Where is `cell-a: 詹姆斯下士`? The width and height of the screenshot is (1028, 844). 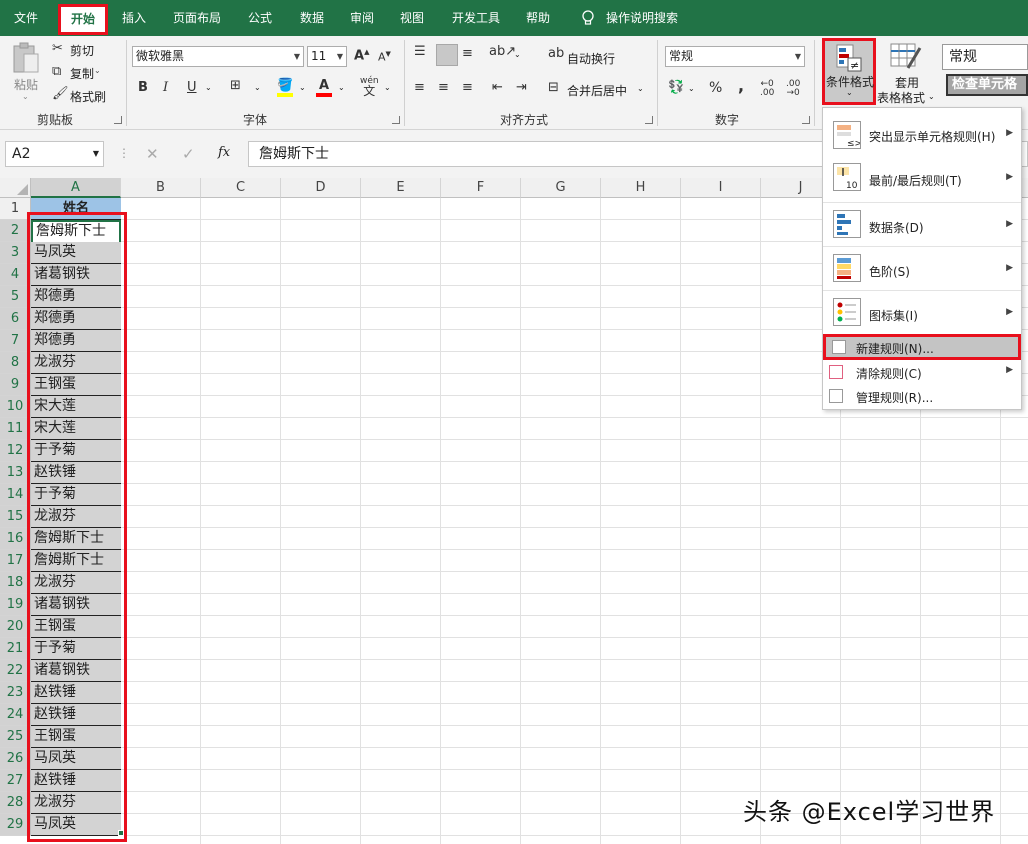
cell-a: 詹姆斯下士 is located at coordinates (76, 232).